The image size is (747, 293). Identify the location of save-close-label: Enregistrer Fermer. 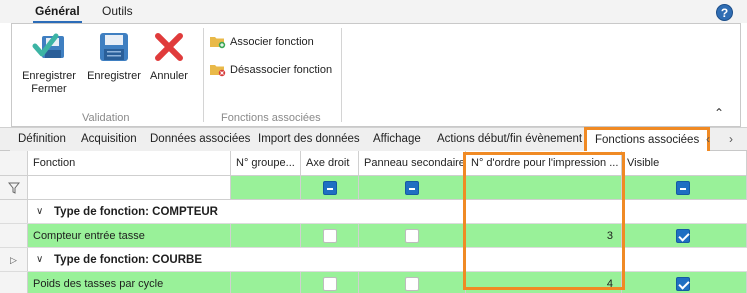
(49, 82).